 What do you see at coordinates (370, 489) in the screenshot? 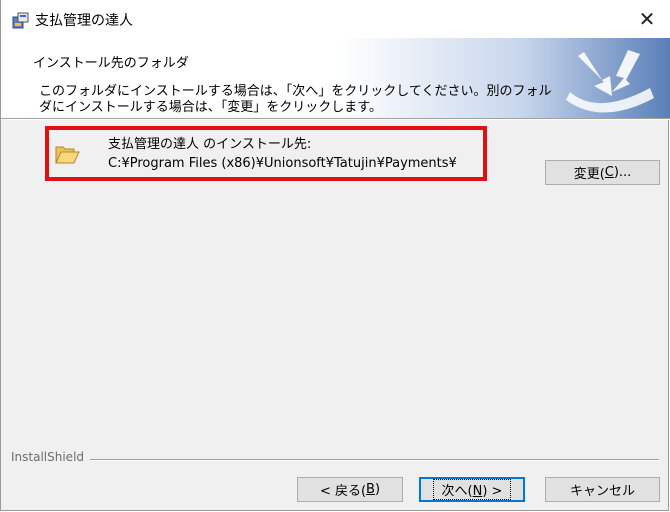
I see `back-button-accel: B` at bounding box center [370, 489].